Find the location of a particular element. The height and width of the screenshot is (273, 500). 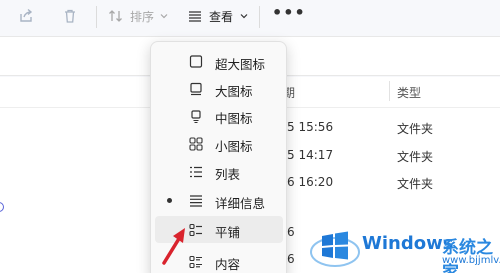

medium-icons-icon is located at coordinates (196, 117).